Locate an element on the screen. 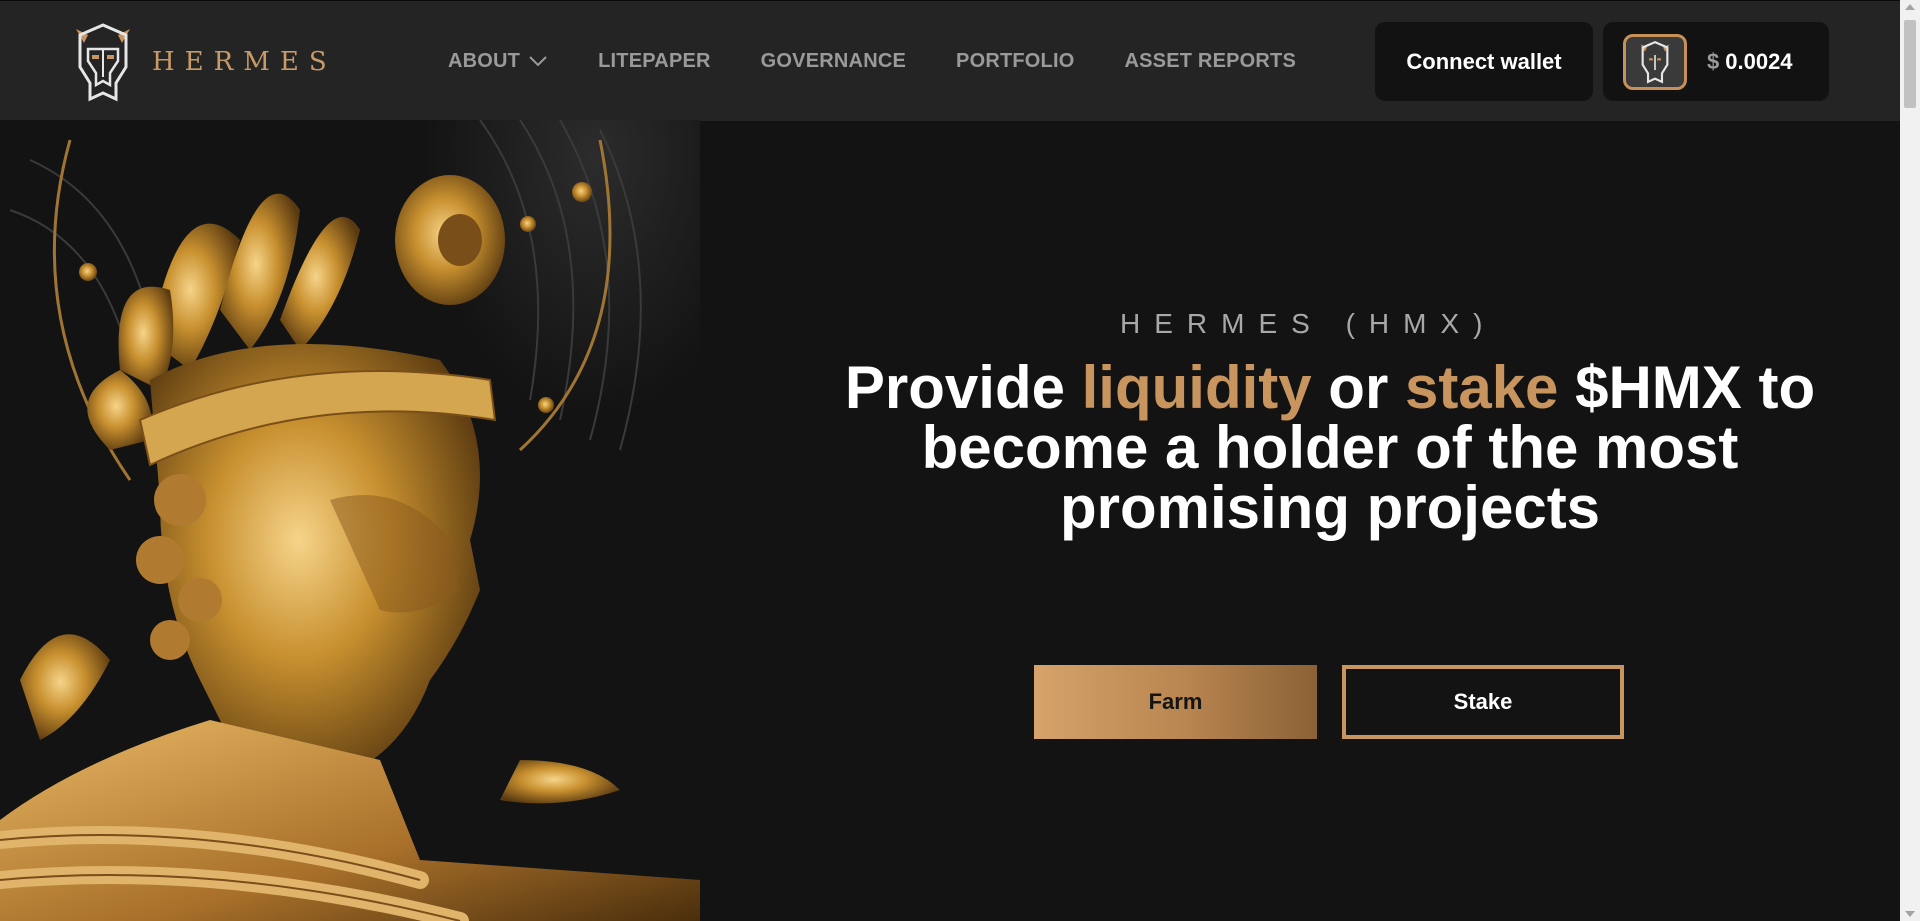 Image resolution: width=1920 pixels, height=921 pixels. farm-button: Farm is located at coordinates (1175, 702).